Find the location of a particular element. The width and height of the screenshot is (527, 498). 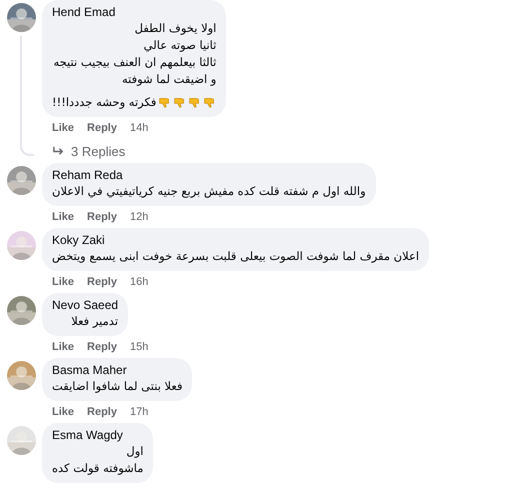

timestamp: 17h is located at coordinates (139, 412).